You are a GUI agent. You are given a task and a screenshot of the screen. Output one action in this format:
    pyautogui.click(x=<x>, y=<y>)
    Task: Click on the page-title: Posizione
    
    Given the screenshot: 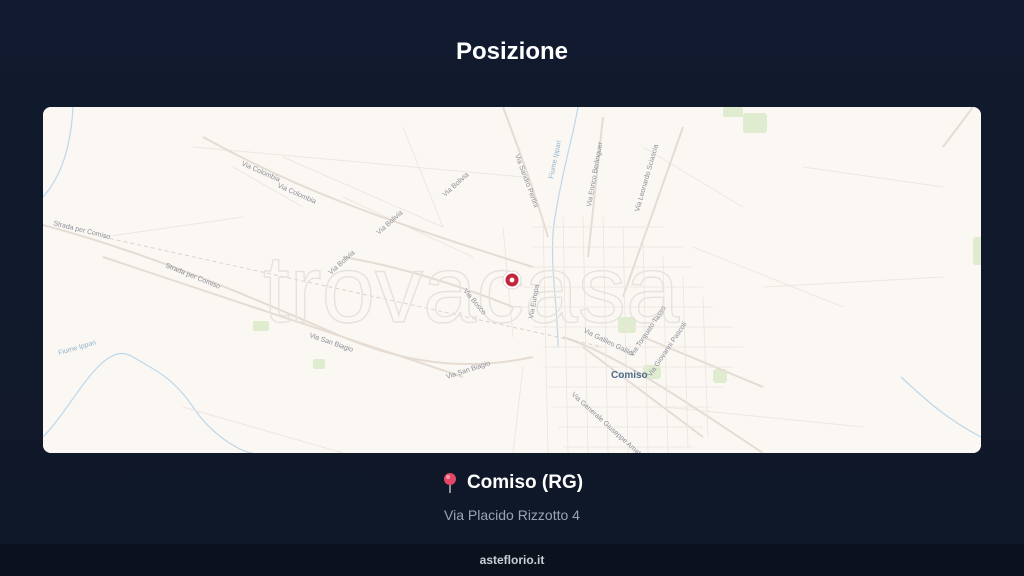 What is the action you would take?
    pyautogui.click(x=512, y=51)
    